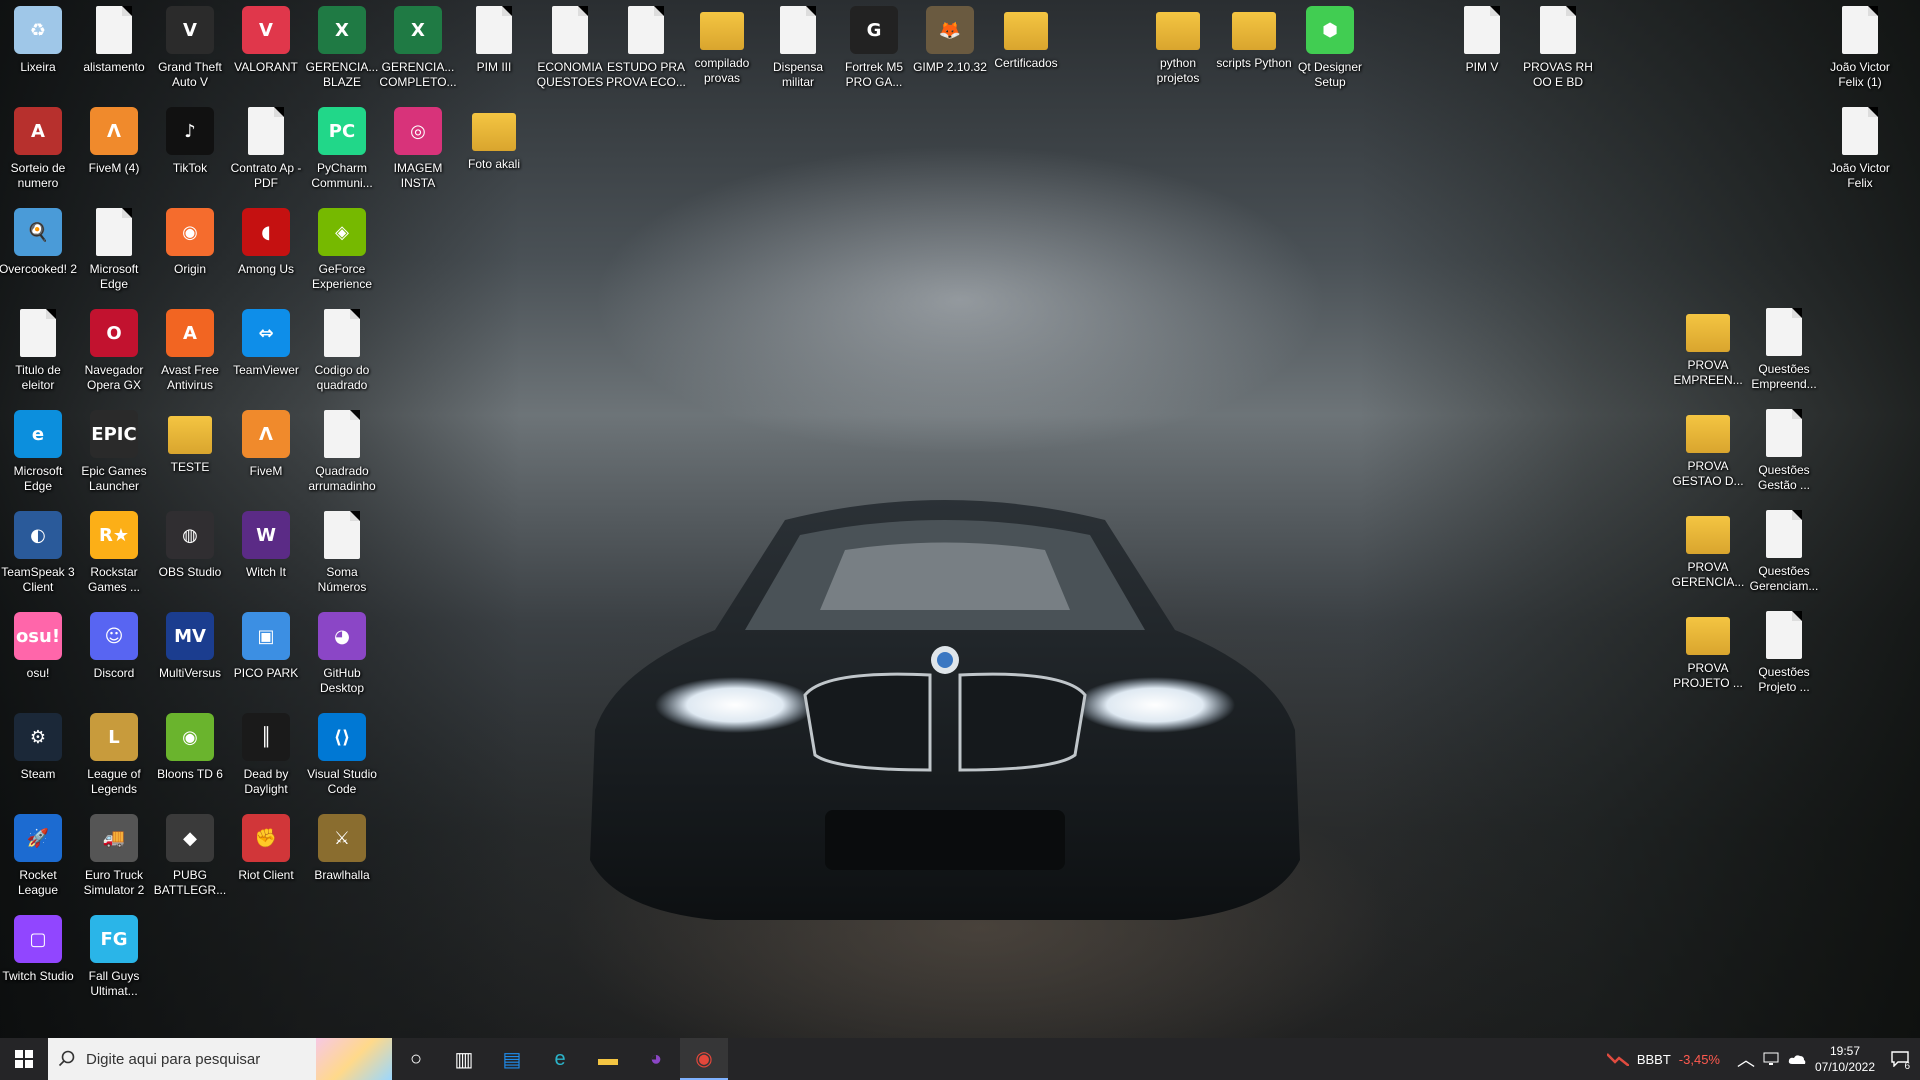 The height and width of the screenshot is (1080, 1920). I want to click on chrome-taskbar-button: ◉, so click(704, 1059).